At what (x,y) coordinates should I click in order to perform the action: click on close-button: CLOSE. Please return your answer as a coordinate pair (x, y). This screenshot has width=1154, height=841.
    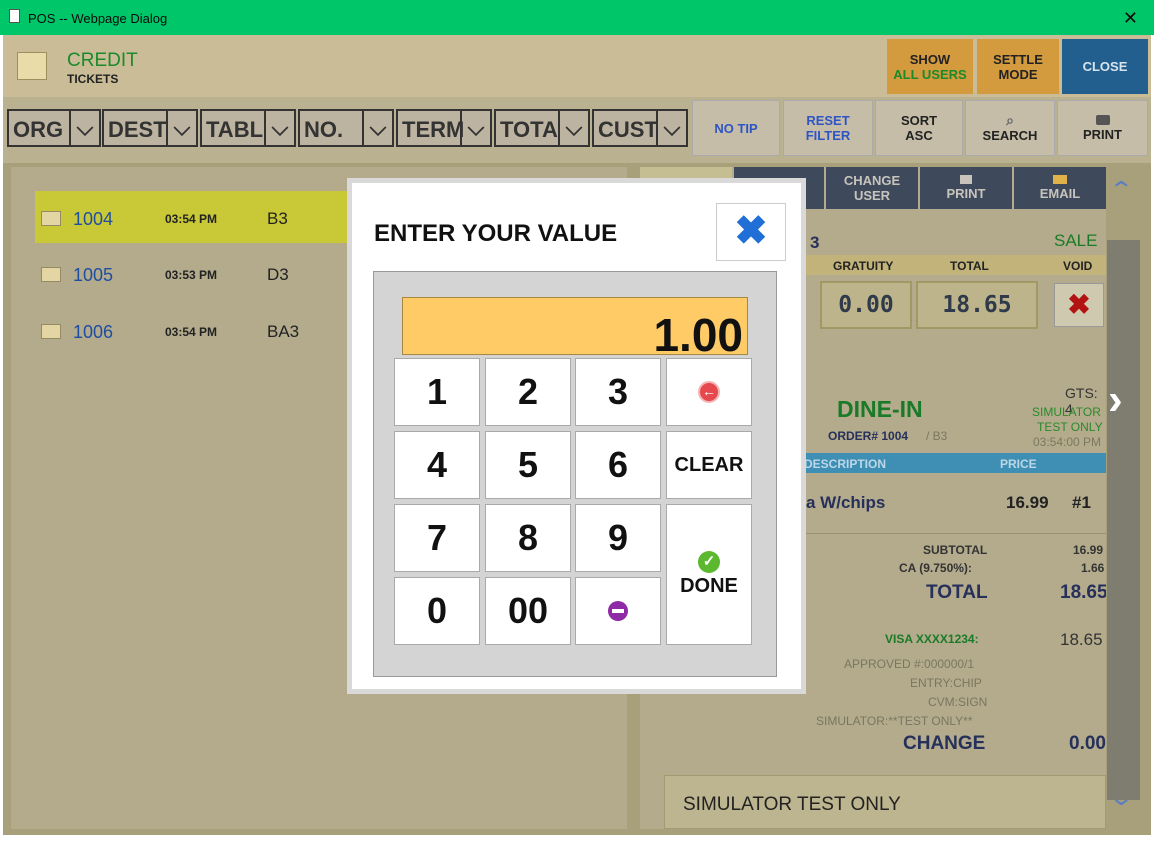
    Looking at the image, I should click on (1105, 66).